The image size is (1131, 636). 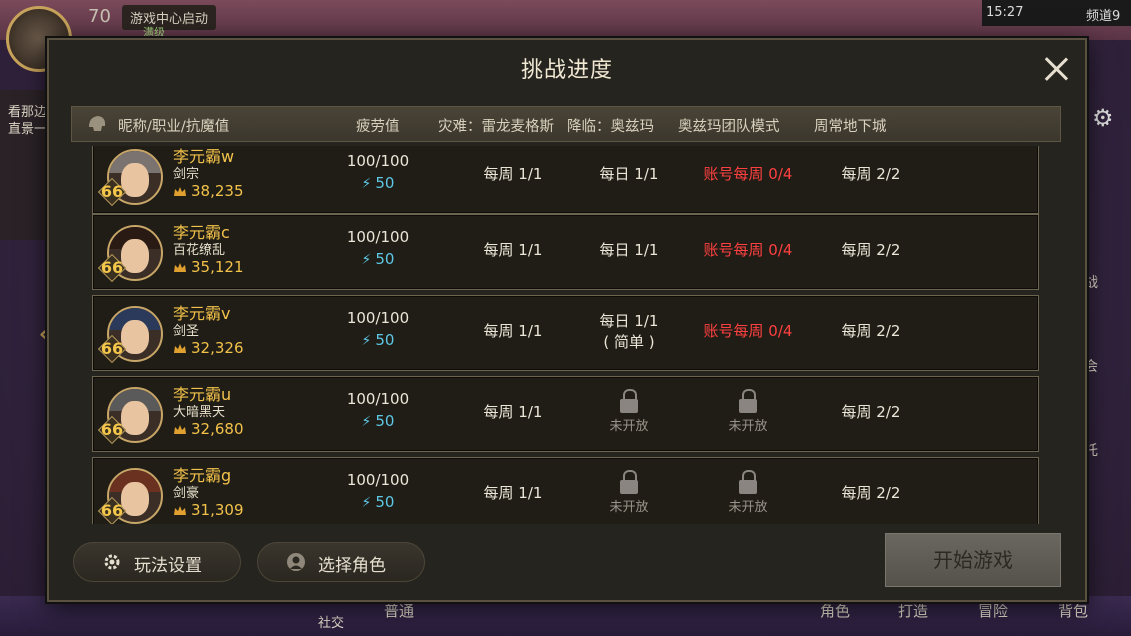 I want to click on bottom-nav-bar, so click(x=565, y=616).